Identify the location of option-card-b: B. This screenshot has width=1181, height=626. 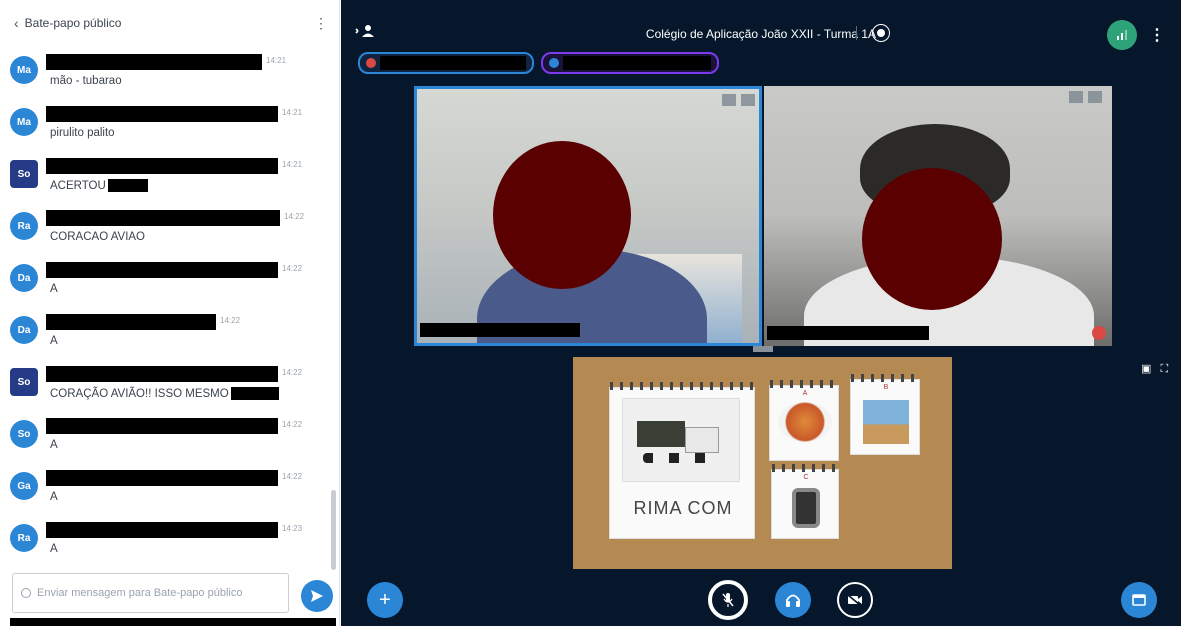
(885, 414).